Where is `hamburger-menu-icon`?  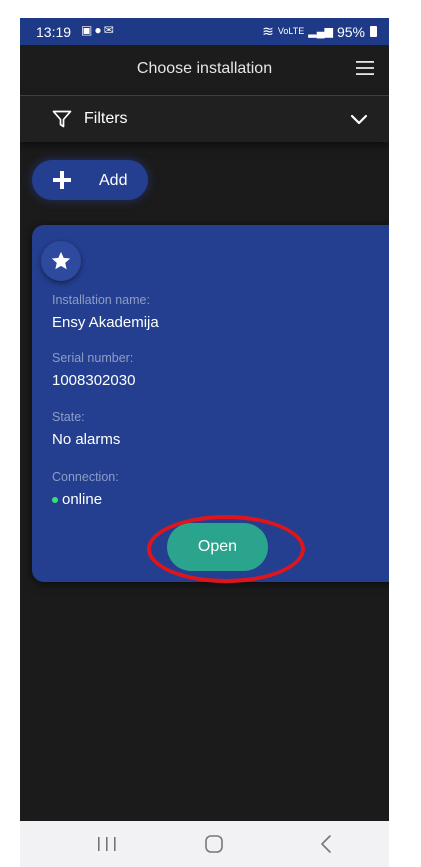
hamburger-menu-icon is located at coordinates (365, 68).